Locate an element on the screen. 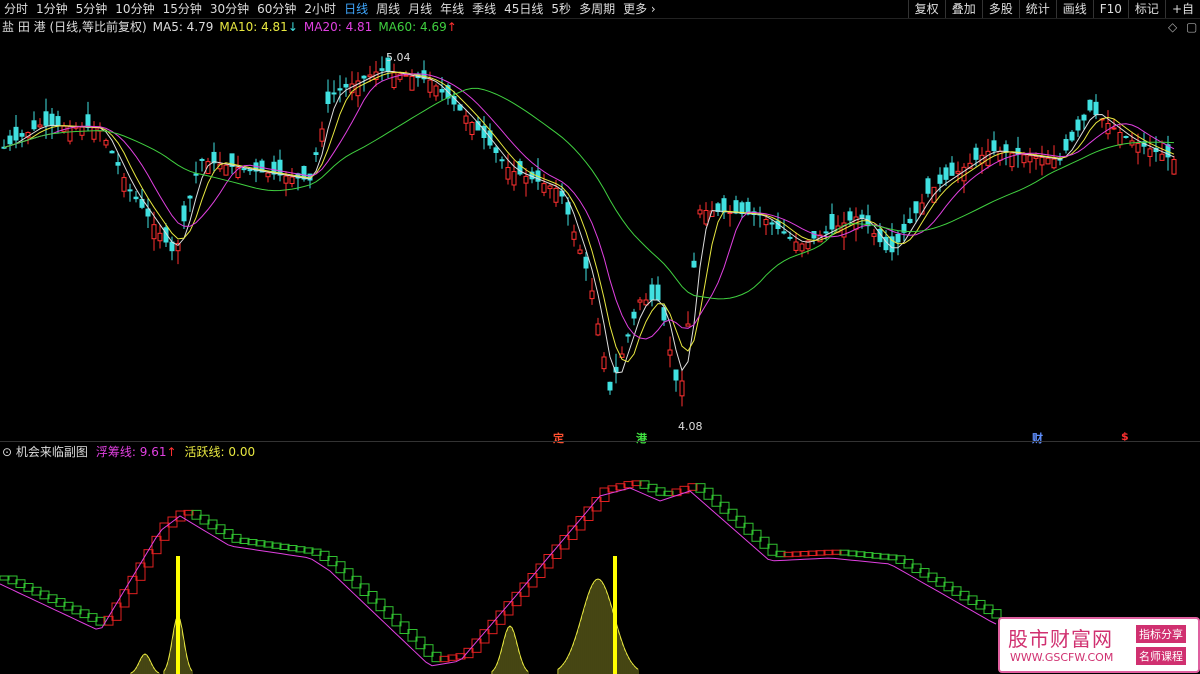 This screenshot has height=674, width=1200. watermark-tag-share: 指标分享 is located at coordinates (1161, 634).